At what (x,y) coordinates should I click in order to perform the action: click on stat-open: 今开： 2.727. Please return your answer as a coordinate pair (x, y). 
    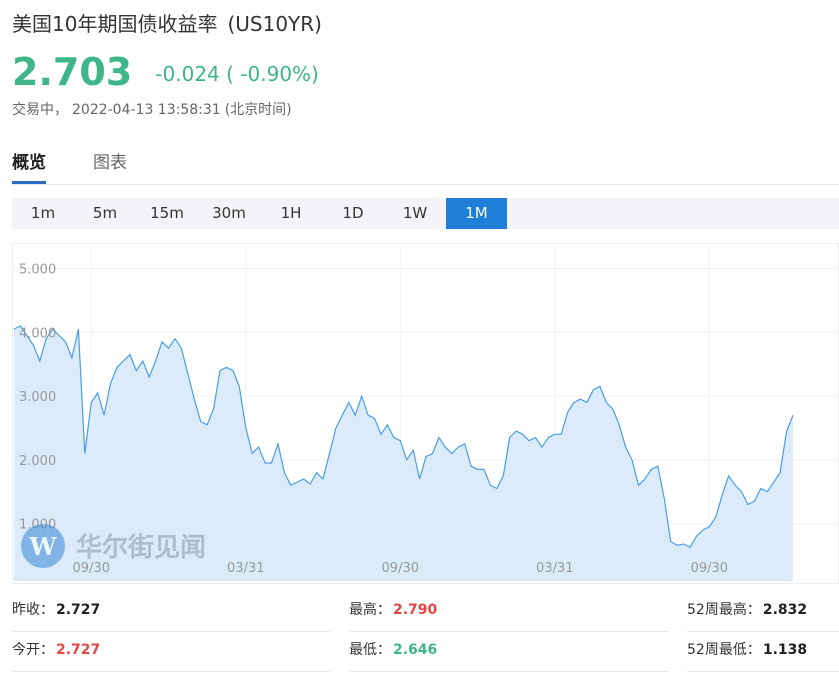
    Looking at the image, I should click on (171, 654).